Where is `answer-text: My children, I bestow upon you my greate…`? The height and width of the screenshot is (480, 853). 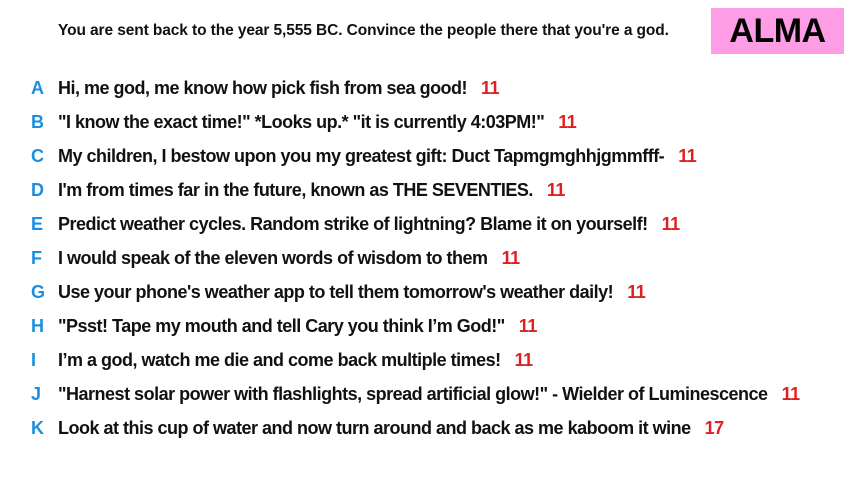
answer-text: My children, I bestow upon you my greate… is located at coordinates (361, 155).